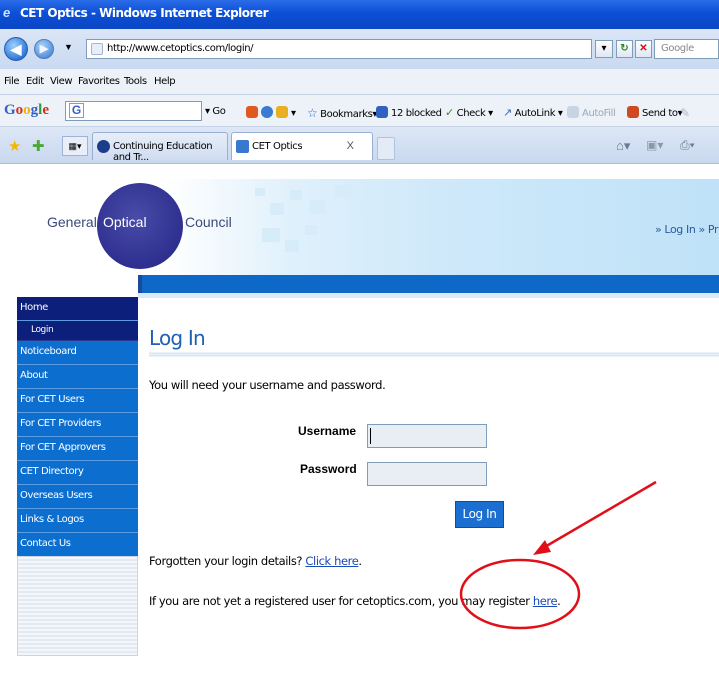  Describe the element at coordinates (77, 545) in the screenshot. I see `nav-contact-us: Contact Us` at that location.